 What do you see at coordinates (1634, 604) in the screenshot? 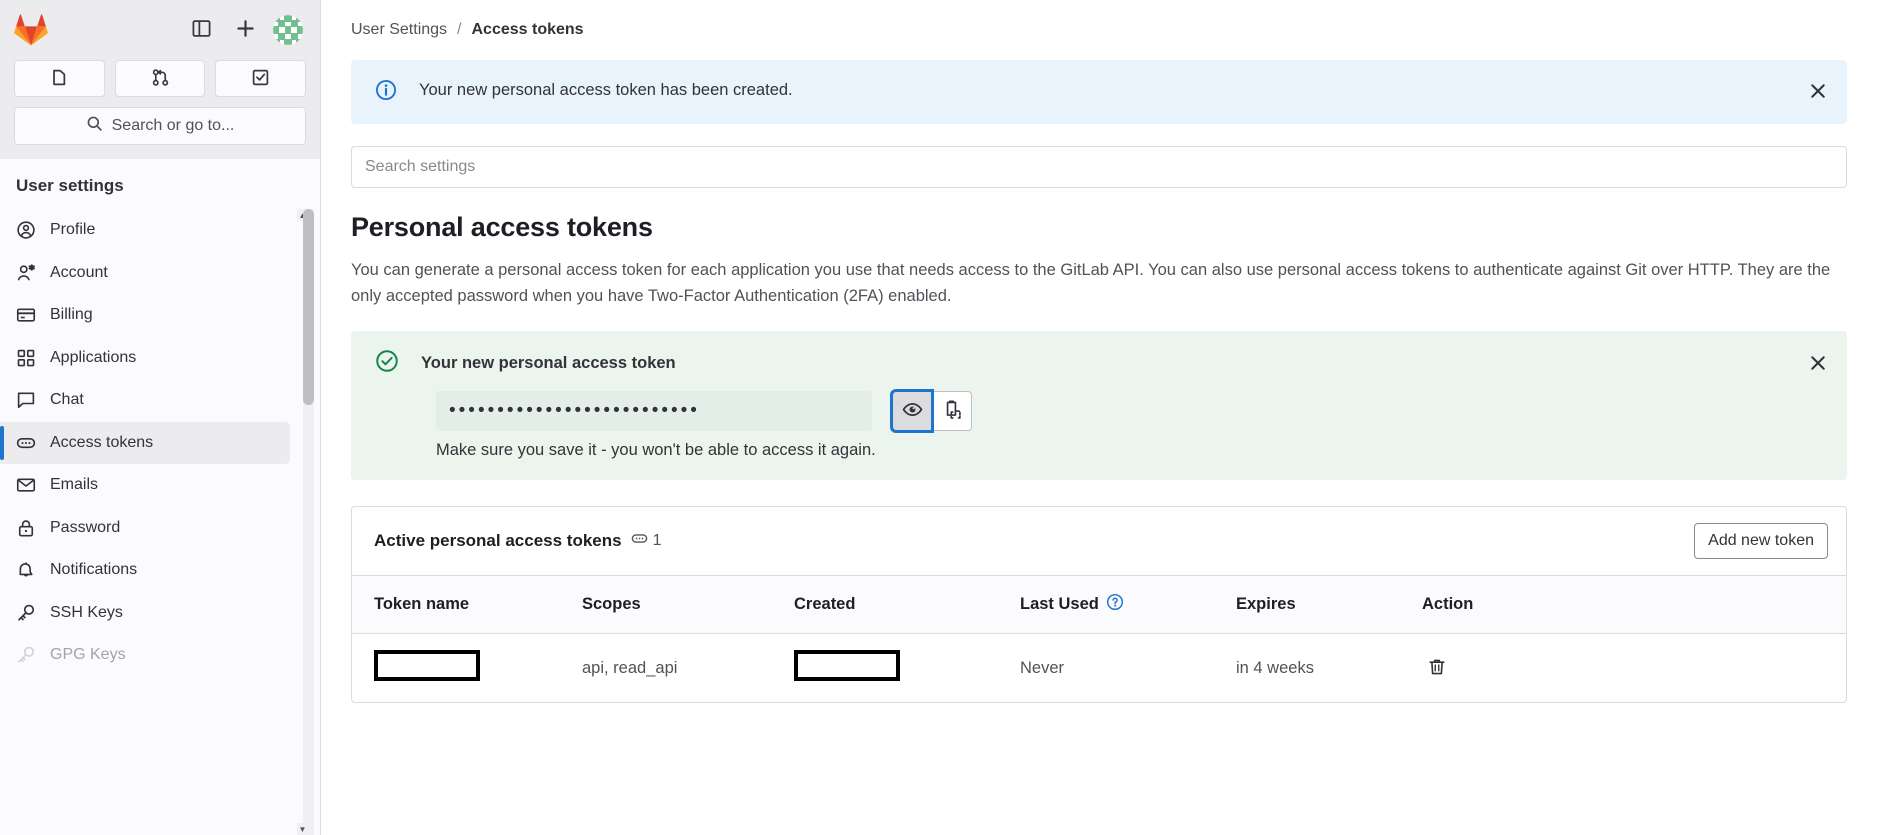
I see `column-header-action: Action` at bounding box center [1634, 604].